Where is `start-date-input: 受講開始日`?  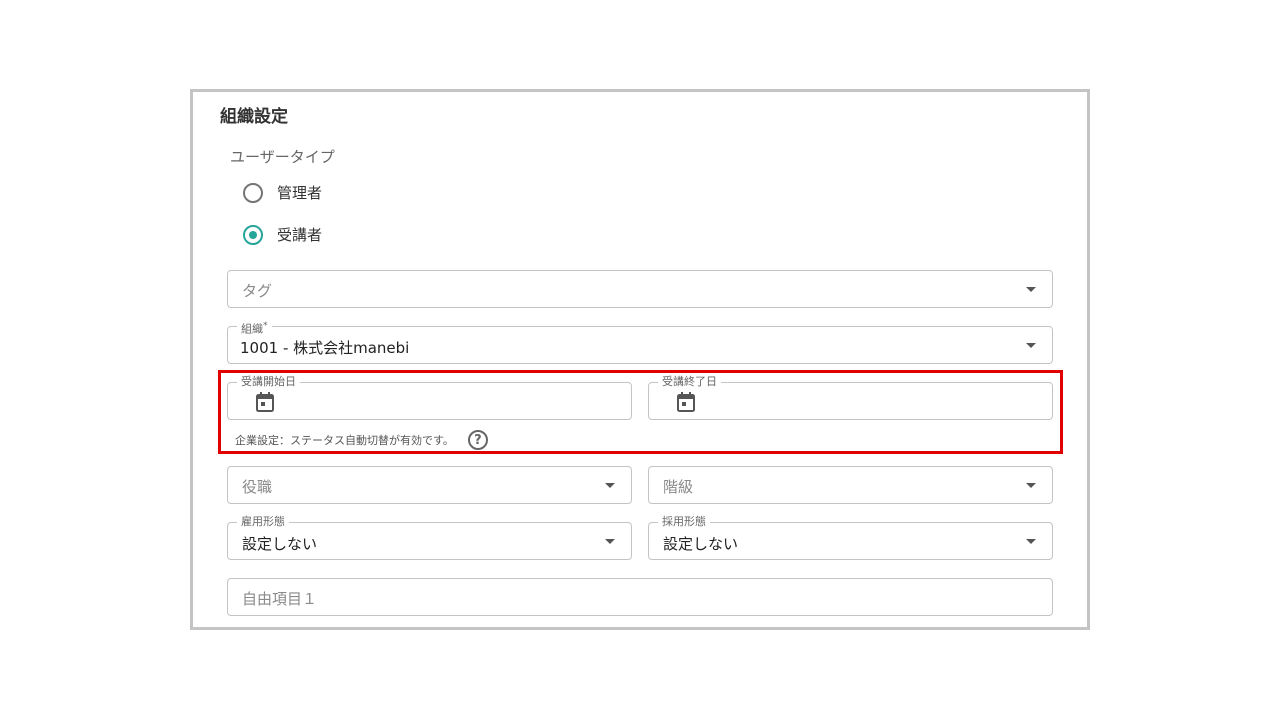
start-date-input: 受講開始日 is located at coordinates (429, 397).